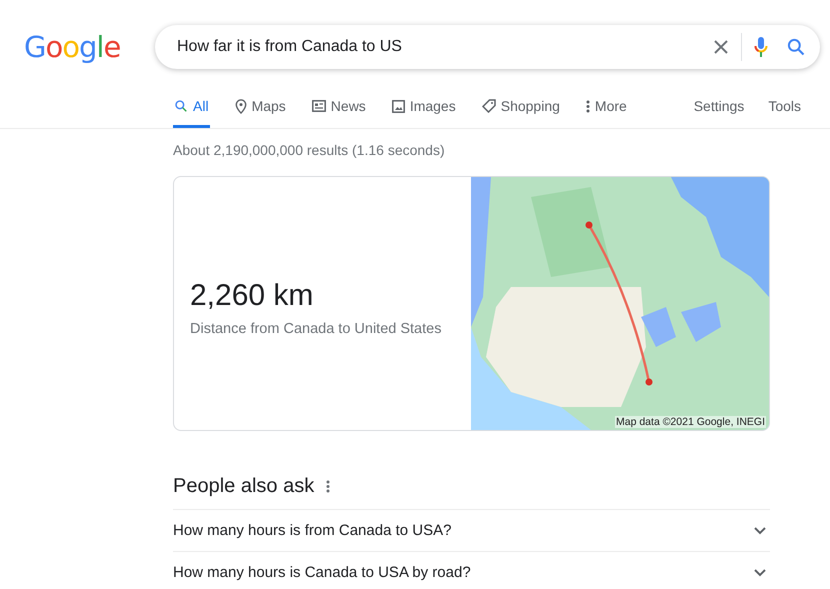 The height and width of the screenshot is (589, 830). Describe the element at coordinates (606, 113) in the screenshot. I see `tab: More` at that location.